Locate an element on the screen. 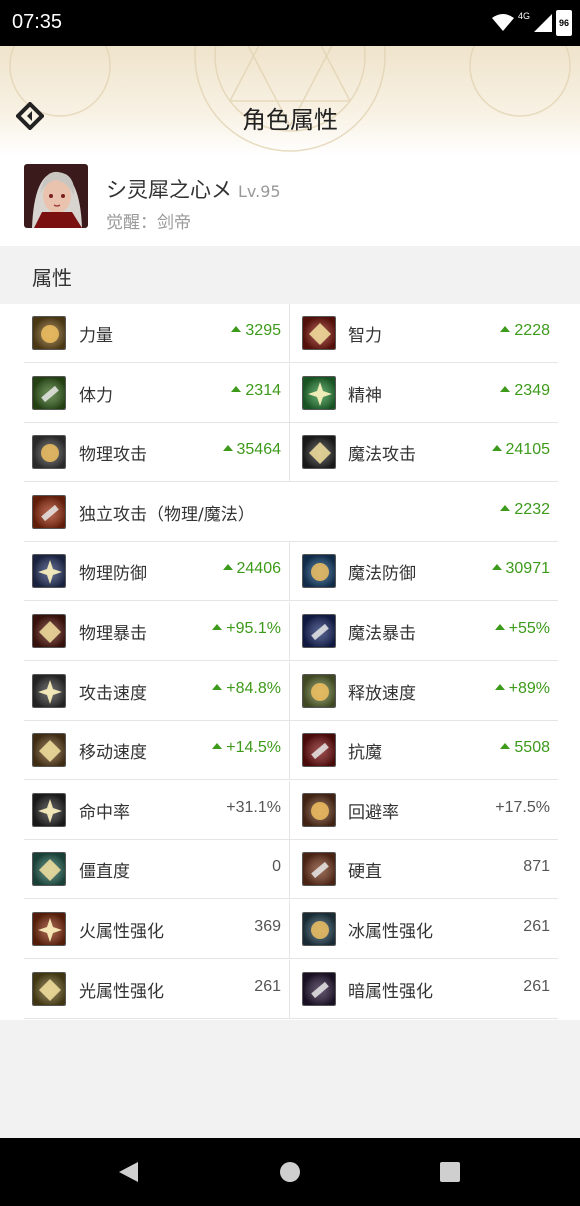 The image size is (580, 1206). stat-value: 261 is located at coordinates (267, 987).